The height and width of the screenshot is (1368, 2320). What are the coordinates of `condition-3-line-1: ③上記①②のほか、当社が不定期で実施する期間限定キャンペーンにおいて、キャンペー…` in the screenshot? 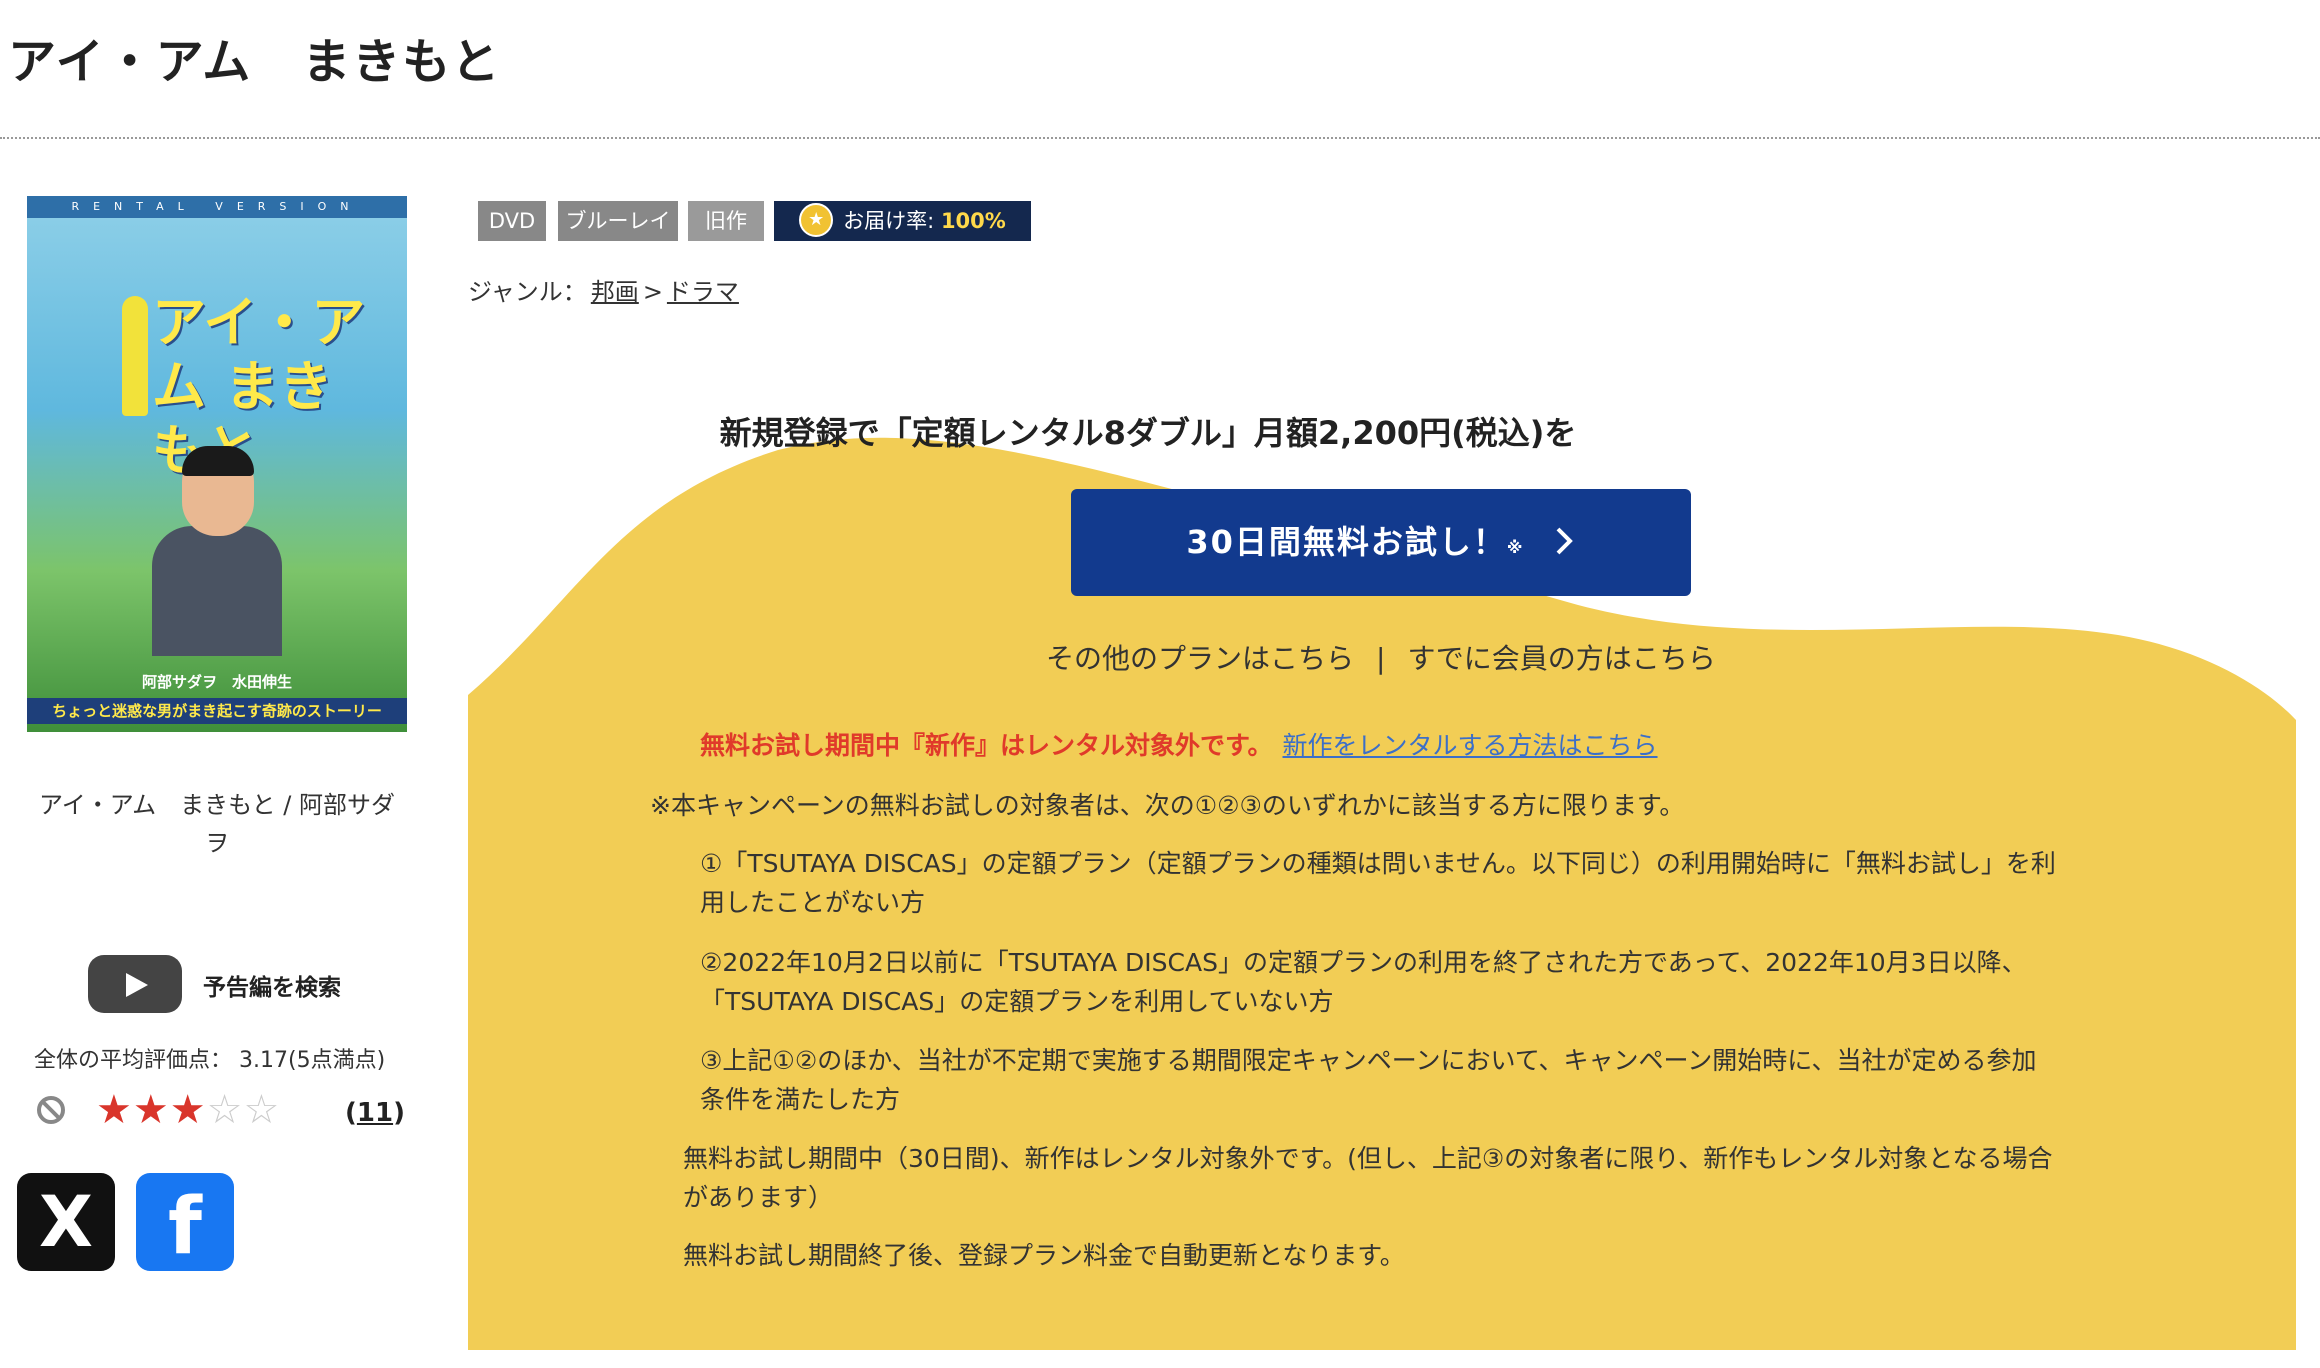 It's located at (1368, 1060).